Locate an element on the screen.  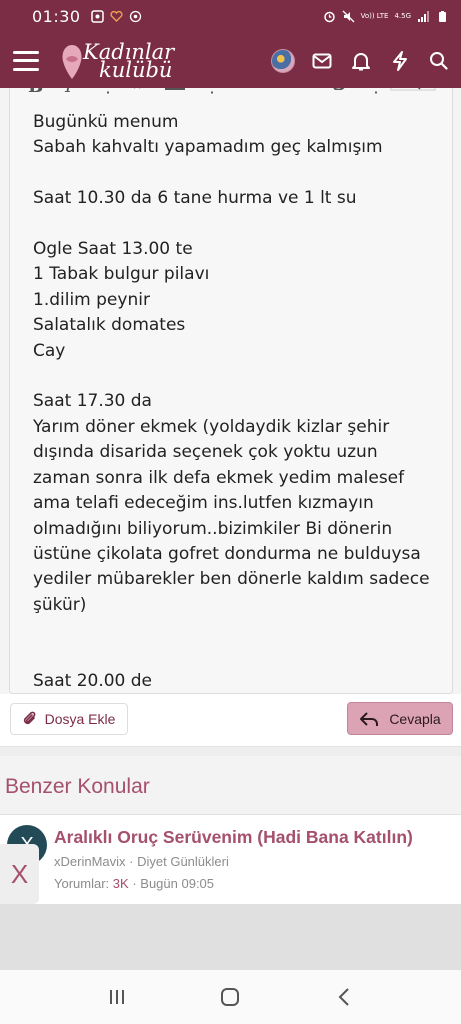
app-header: Kadınlar kulübü is located at coordinates (230, 60).